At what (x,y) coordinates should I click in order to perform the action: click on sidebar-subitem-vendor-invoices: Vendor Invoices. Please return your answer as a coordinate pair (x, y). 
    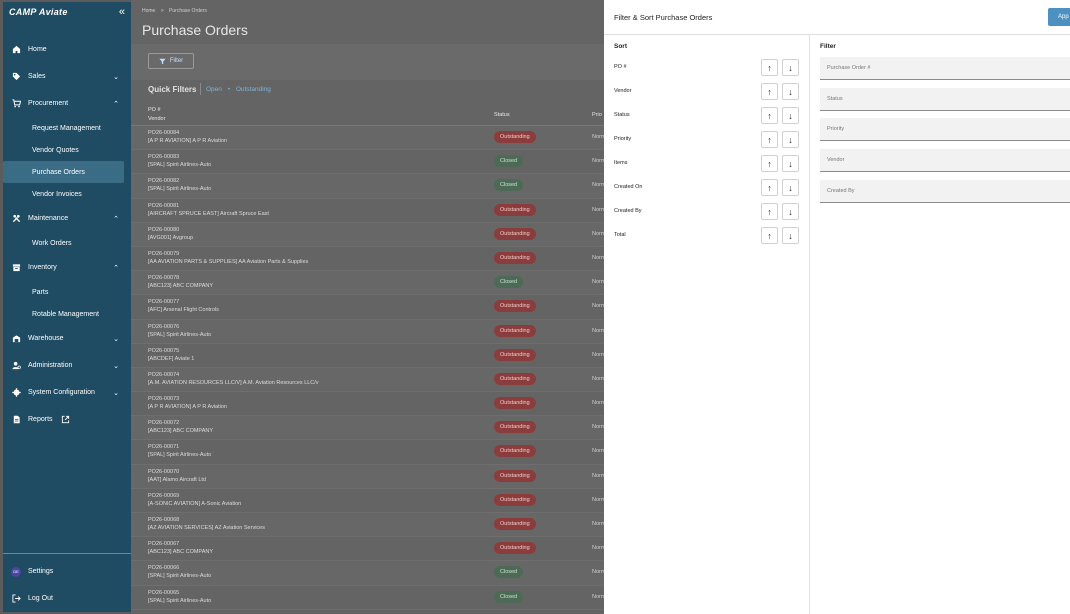
    Looking at the image, I should click on (63, 194).